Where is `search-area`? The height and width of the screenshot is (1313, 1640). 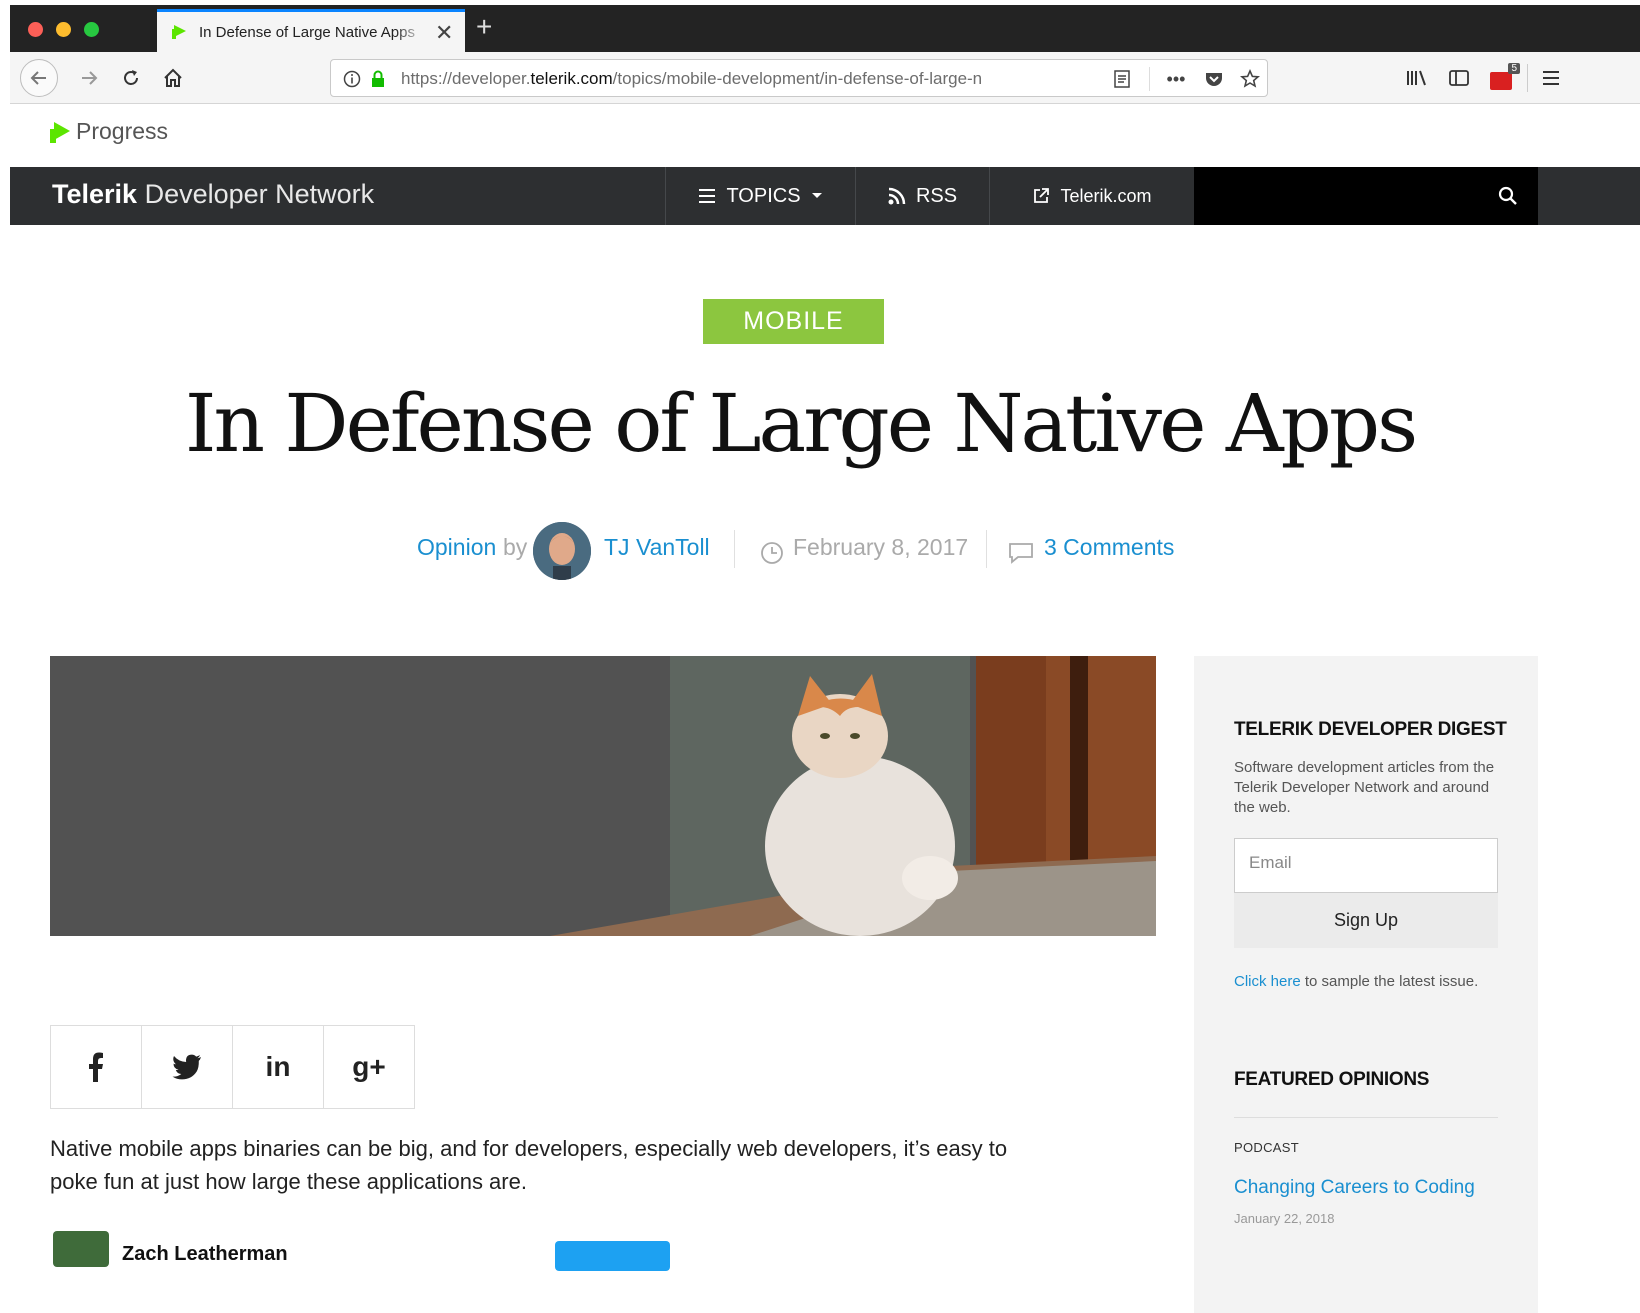 search-area is located at coordinates (1366, 196).